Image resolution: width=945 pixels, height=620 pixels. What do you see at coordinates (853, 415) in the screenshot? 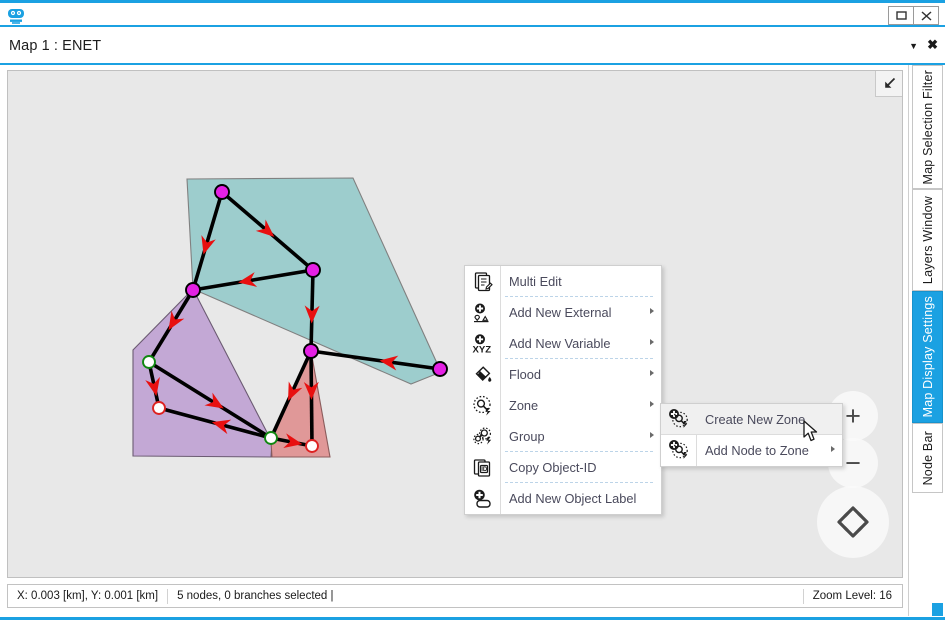
I see `zoom-in-label: +` at bounding box center [853, 415].